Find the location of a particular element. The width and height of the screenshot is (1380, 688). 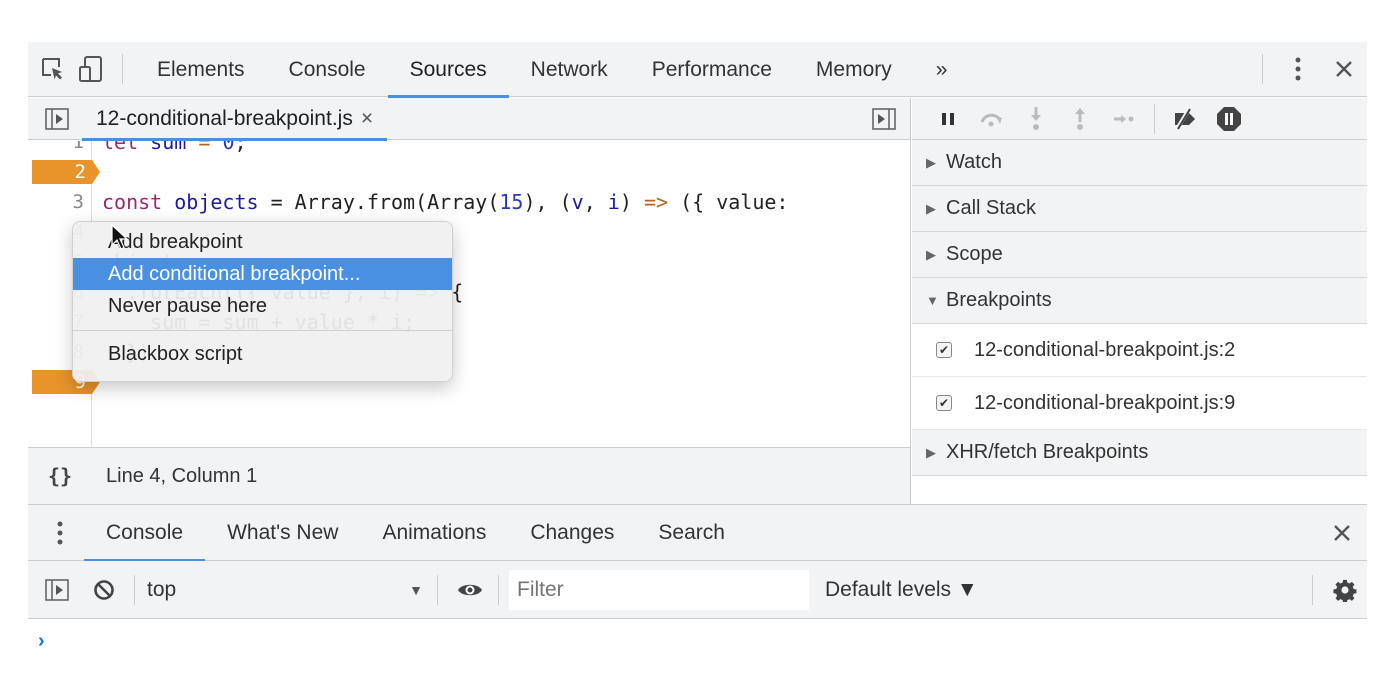

code-token: let is located at coordinates (120, 147).